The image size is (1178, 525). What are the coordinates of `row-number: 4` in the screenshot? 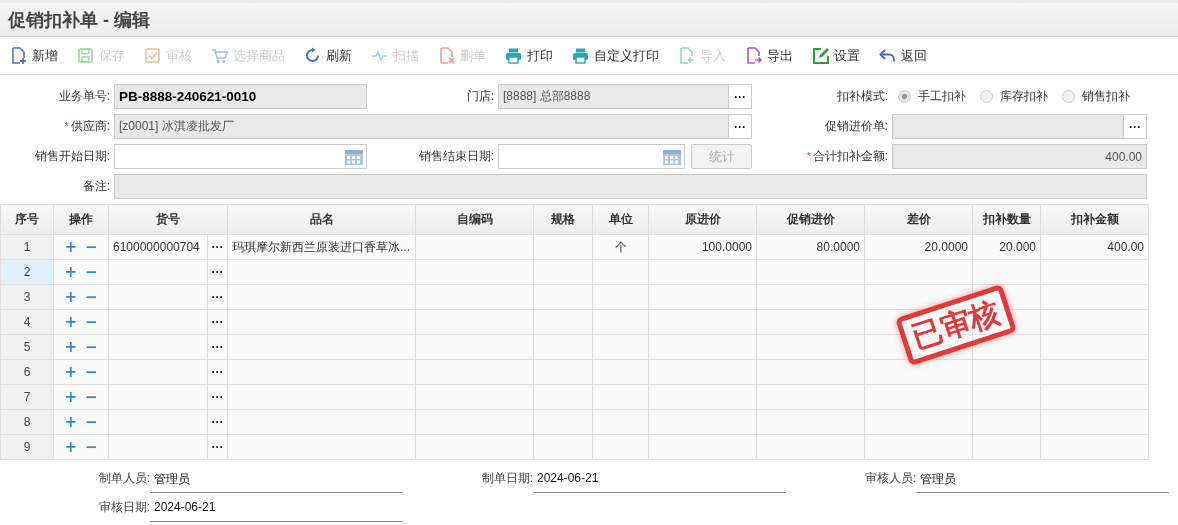 It's located at (27, 322).